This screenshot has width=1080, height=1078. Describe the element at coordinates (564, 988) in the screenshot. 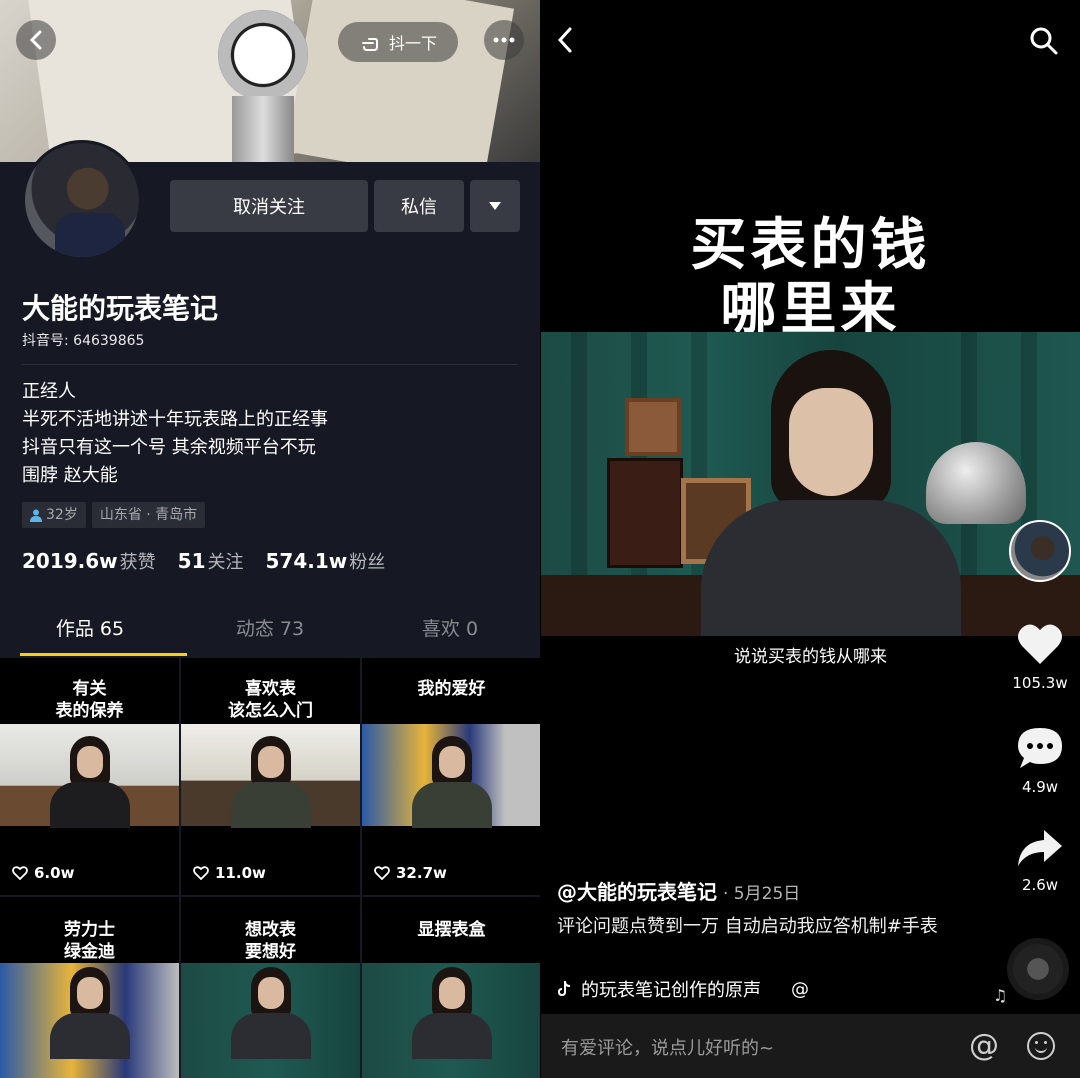

I see `tiktok-note-icon` at that location.